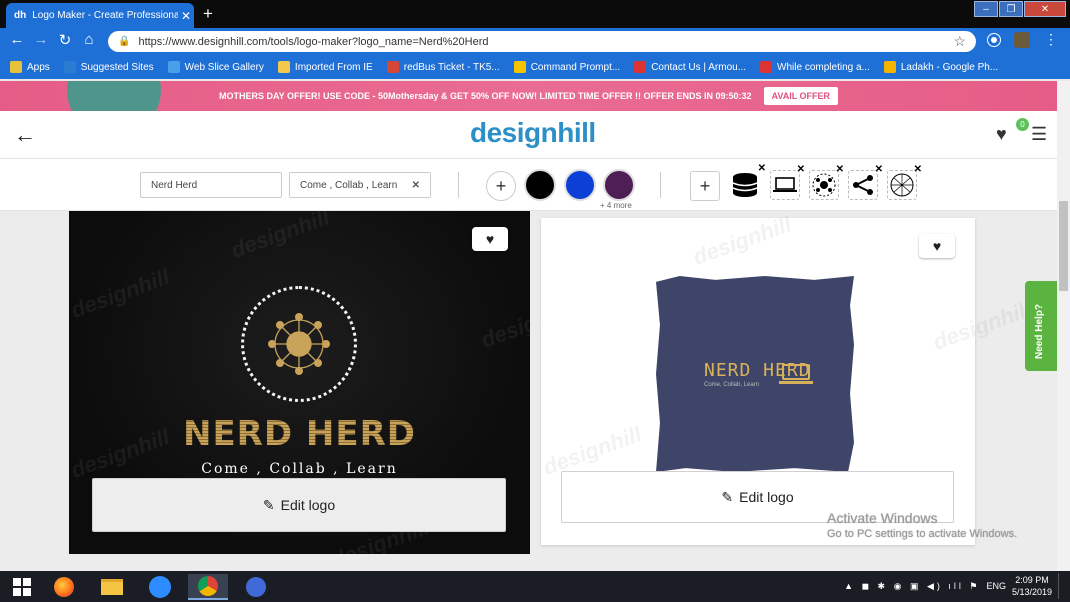 The height and width of the screenshot is (602, 1070). I want to click on more-colors-label: + 4 more, so click(616, 205).